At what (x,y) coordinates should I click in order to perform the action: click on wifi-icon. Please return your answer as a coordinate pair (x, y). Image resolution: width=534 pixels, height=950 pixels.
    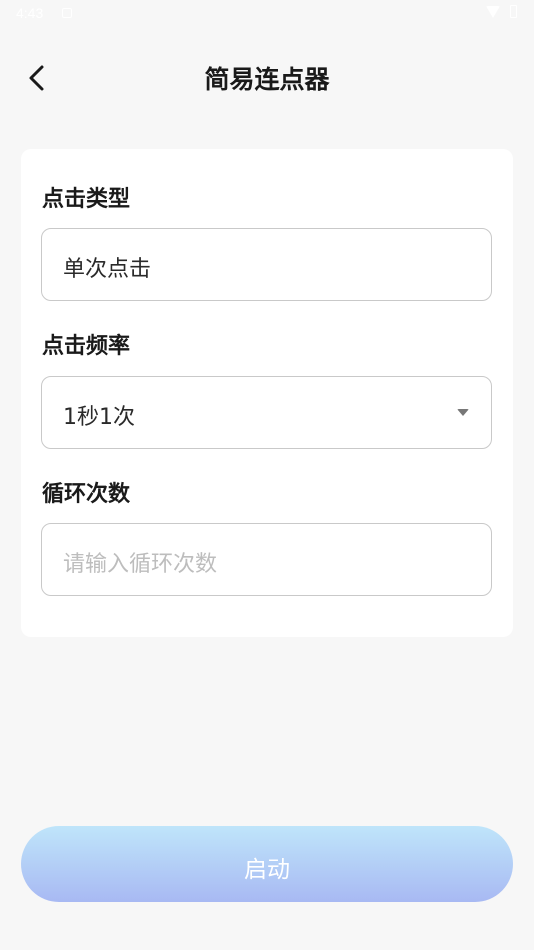
    Looking at the image, I should click on (493, 12).